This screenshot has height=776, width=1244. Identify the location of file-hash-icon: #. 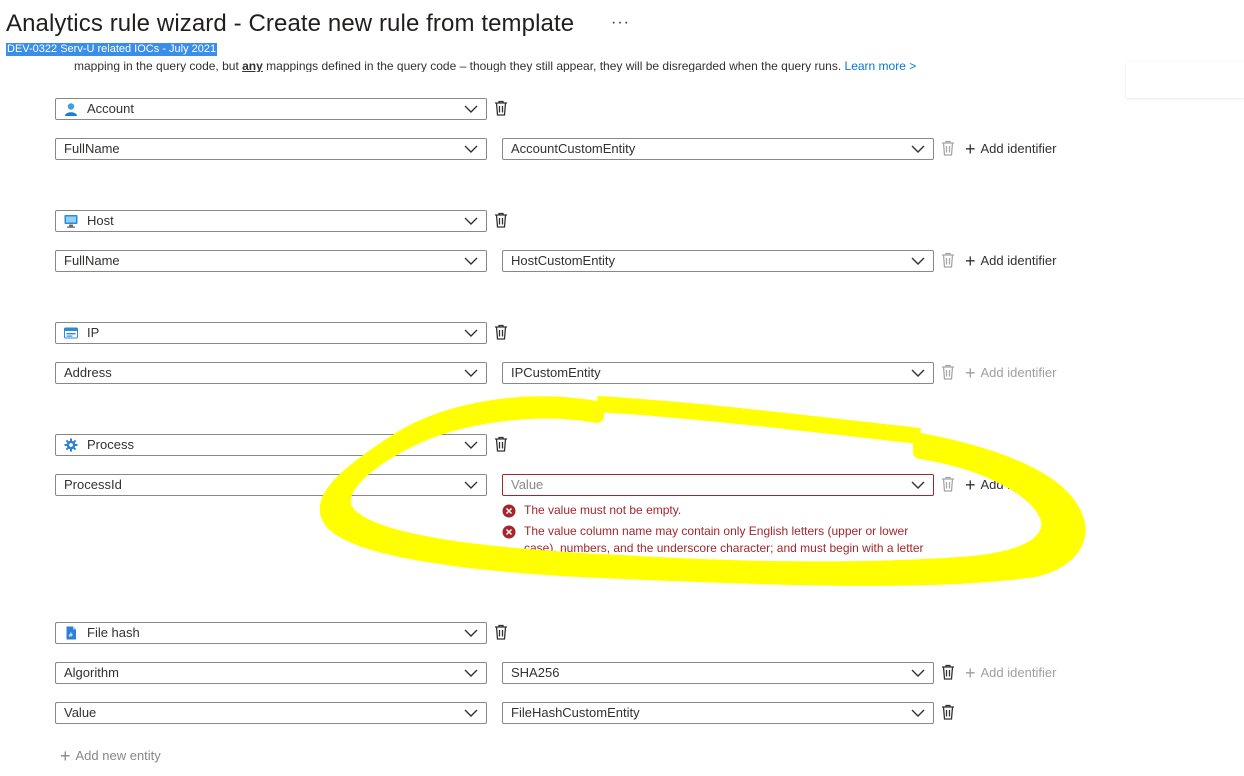
(71, 633).